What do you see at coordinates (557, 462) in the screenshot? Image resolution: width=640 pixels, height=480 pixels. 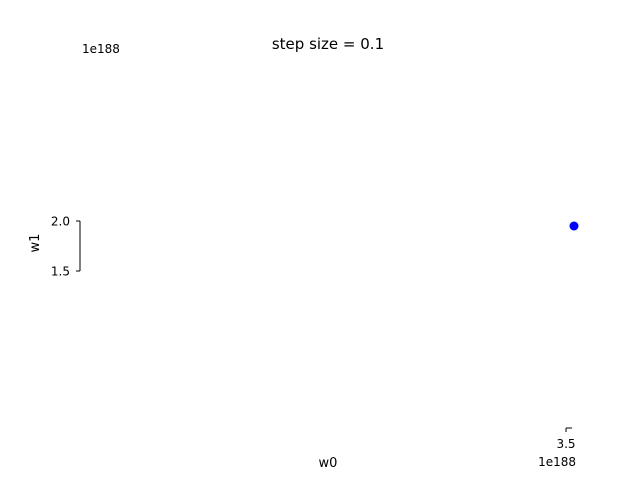 I see `x-axis-offset: 1e188` at bounding box center [557, 462].